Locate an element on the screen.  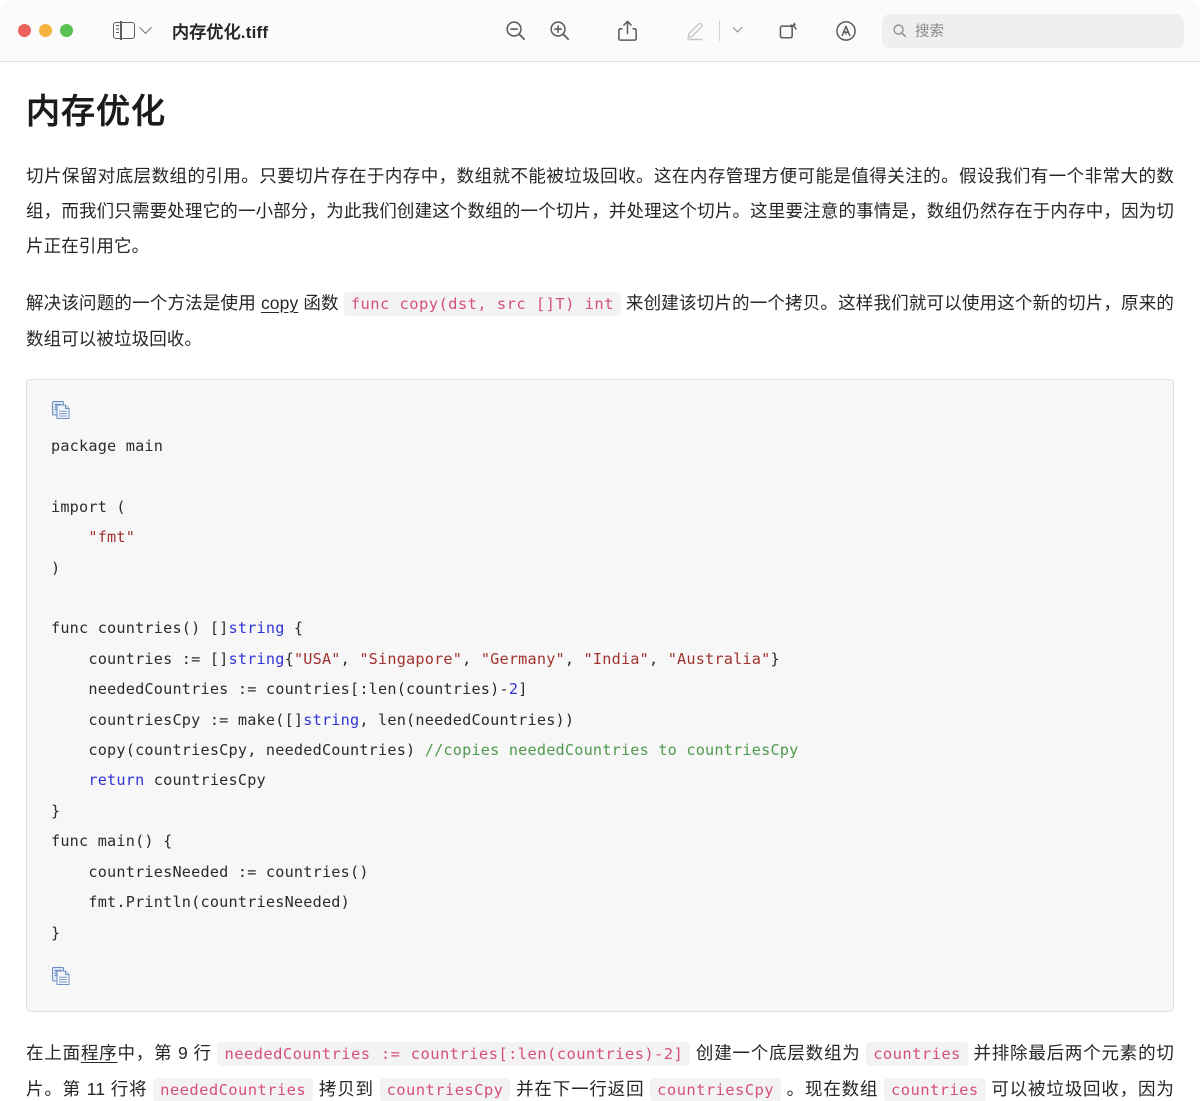
markup-options-button is located at coordinates (737, 31).